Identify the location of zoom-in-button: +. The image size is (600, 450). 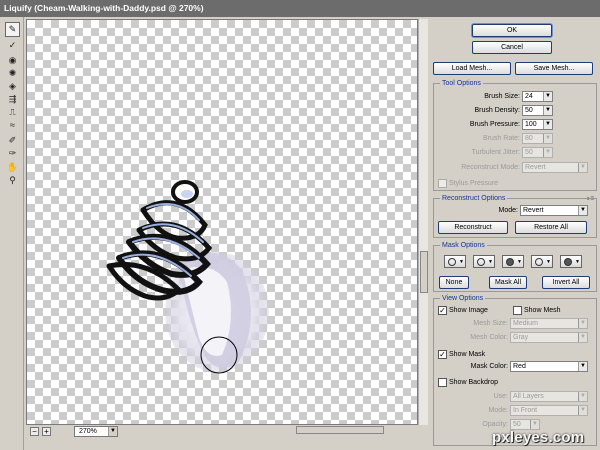
(46, 431).